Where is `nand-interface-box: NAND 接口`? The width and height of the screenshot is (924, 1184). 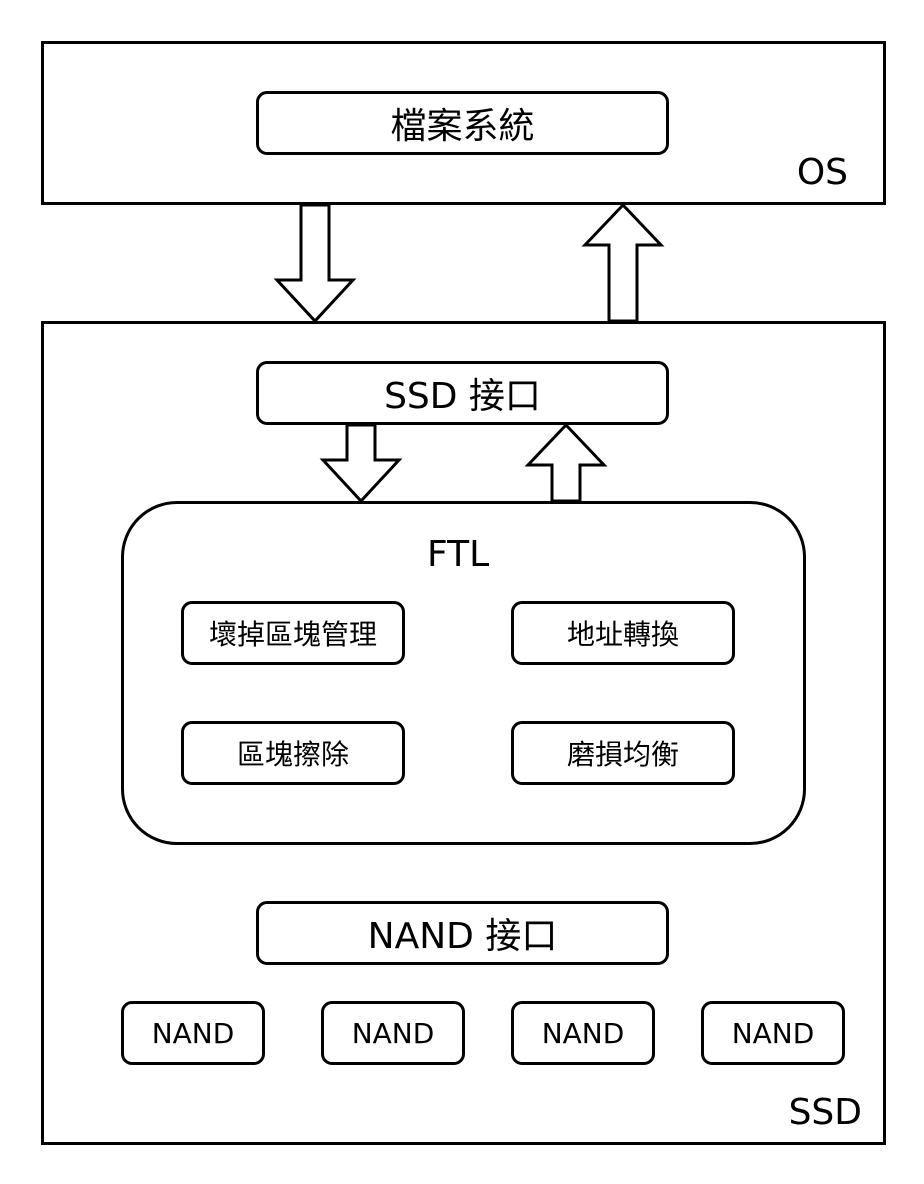
nand-interface-box: NAND 接口 is located at coordinates (462, 933).